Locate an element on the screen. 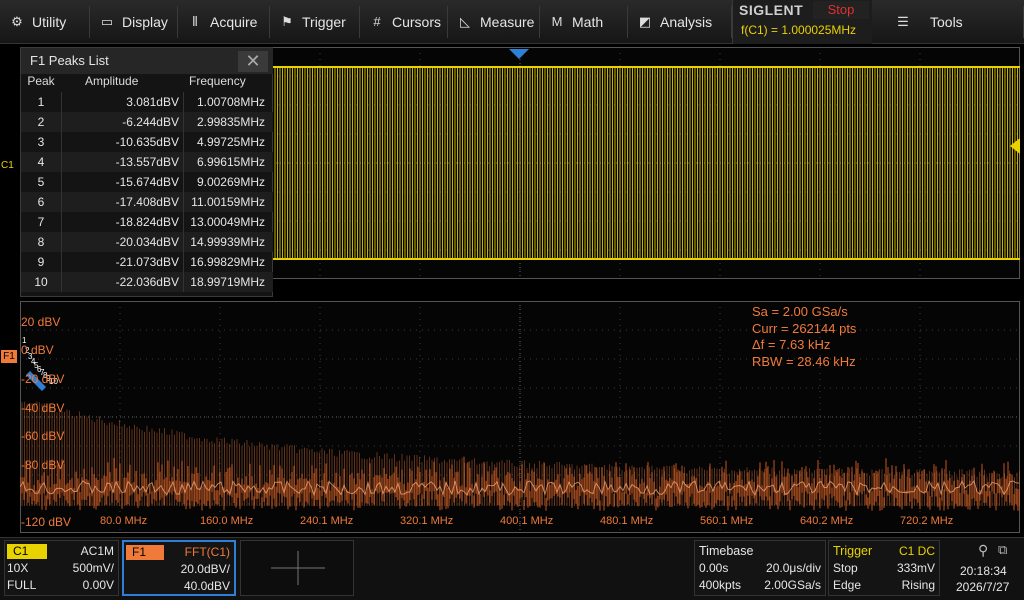 This screenshot has height=600, width=1024. peak-frequency: 4.99725MHz is located at coordinates (224, 142).